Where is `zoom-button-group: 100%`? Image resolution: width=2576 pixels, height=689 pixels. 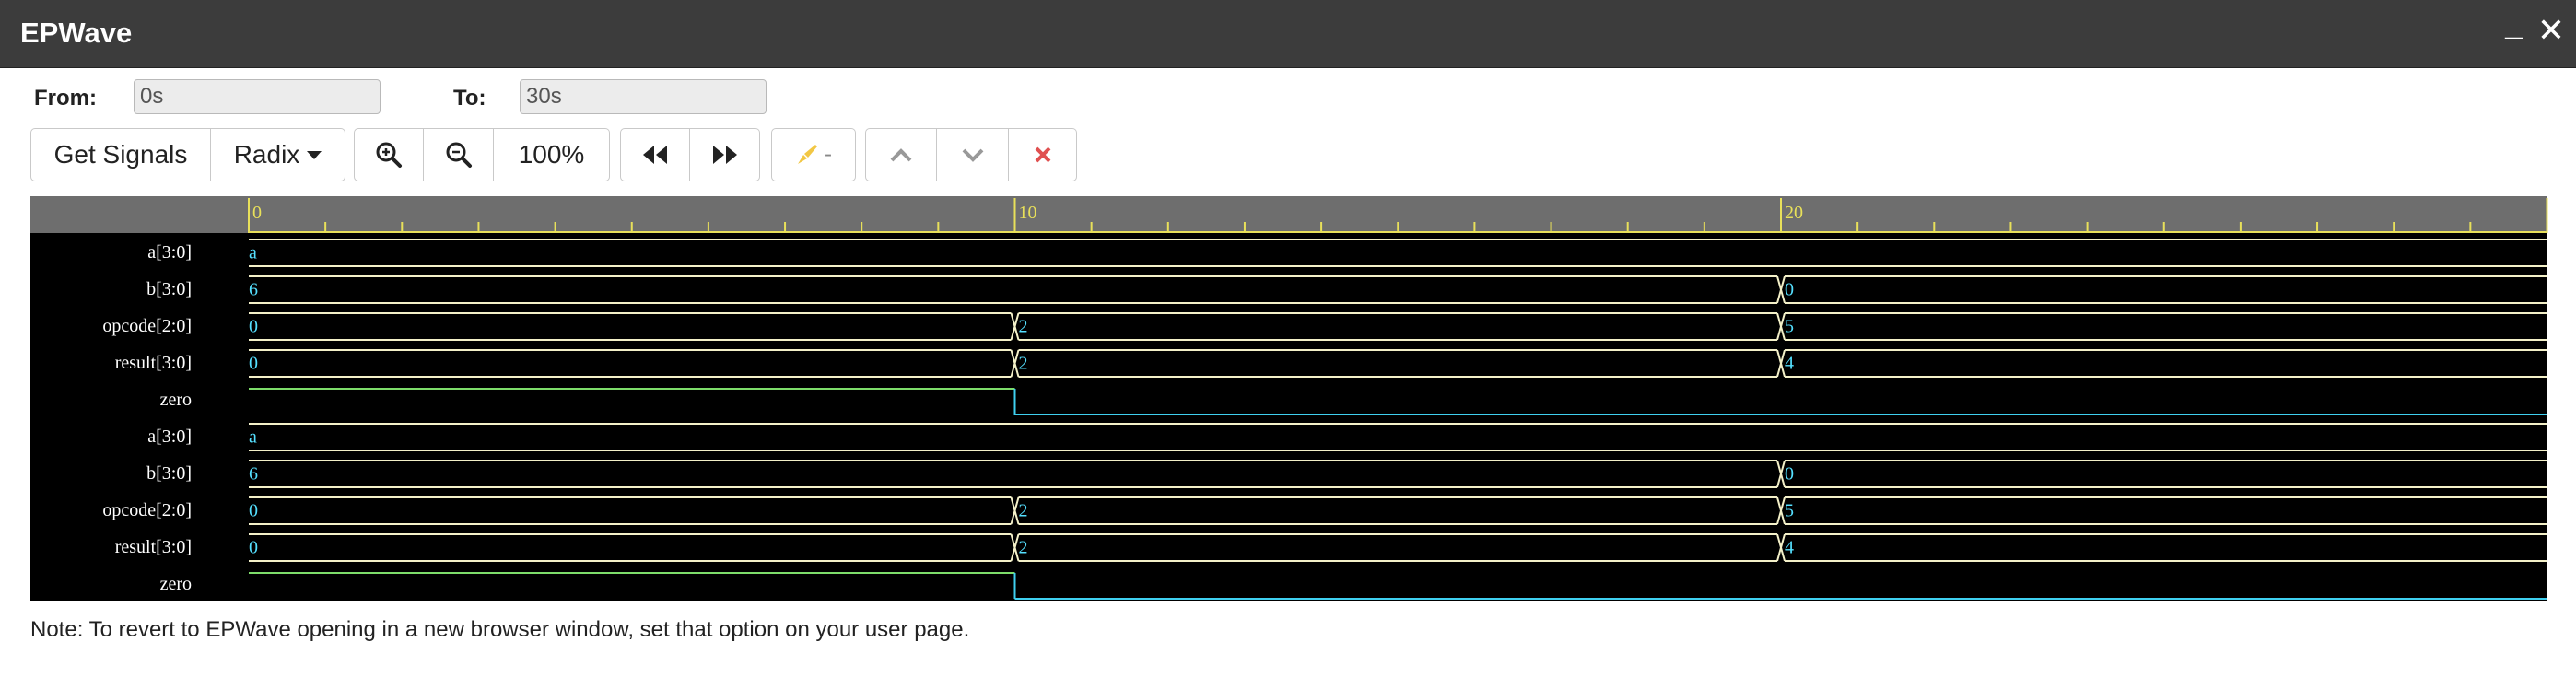
zoom-button-group: 100% is located at coordinates (482, 154).